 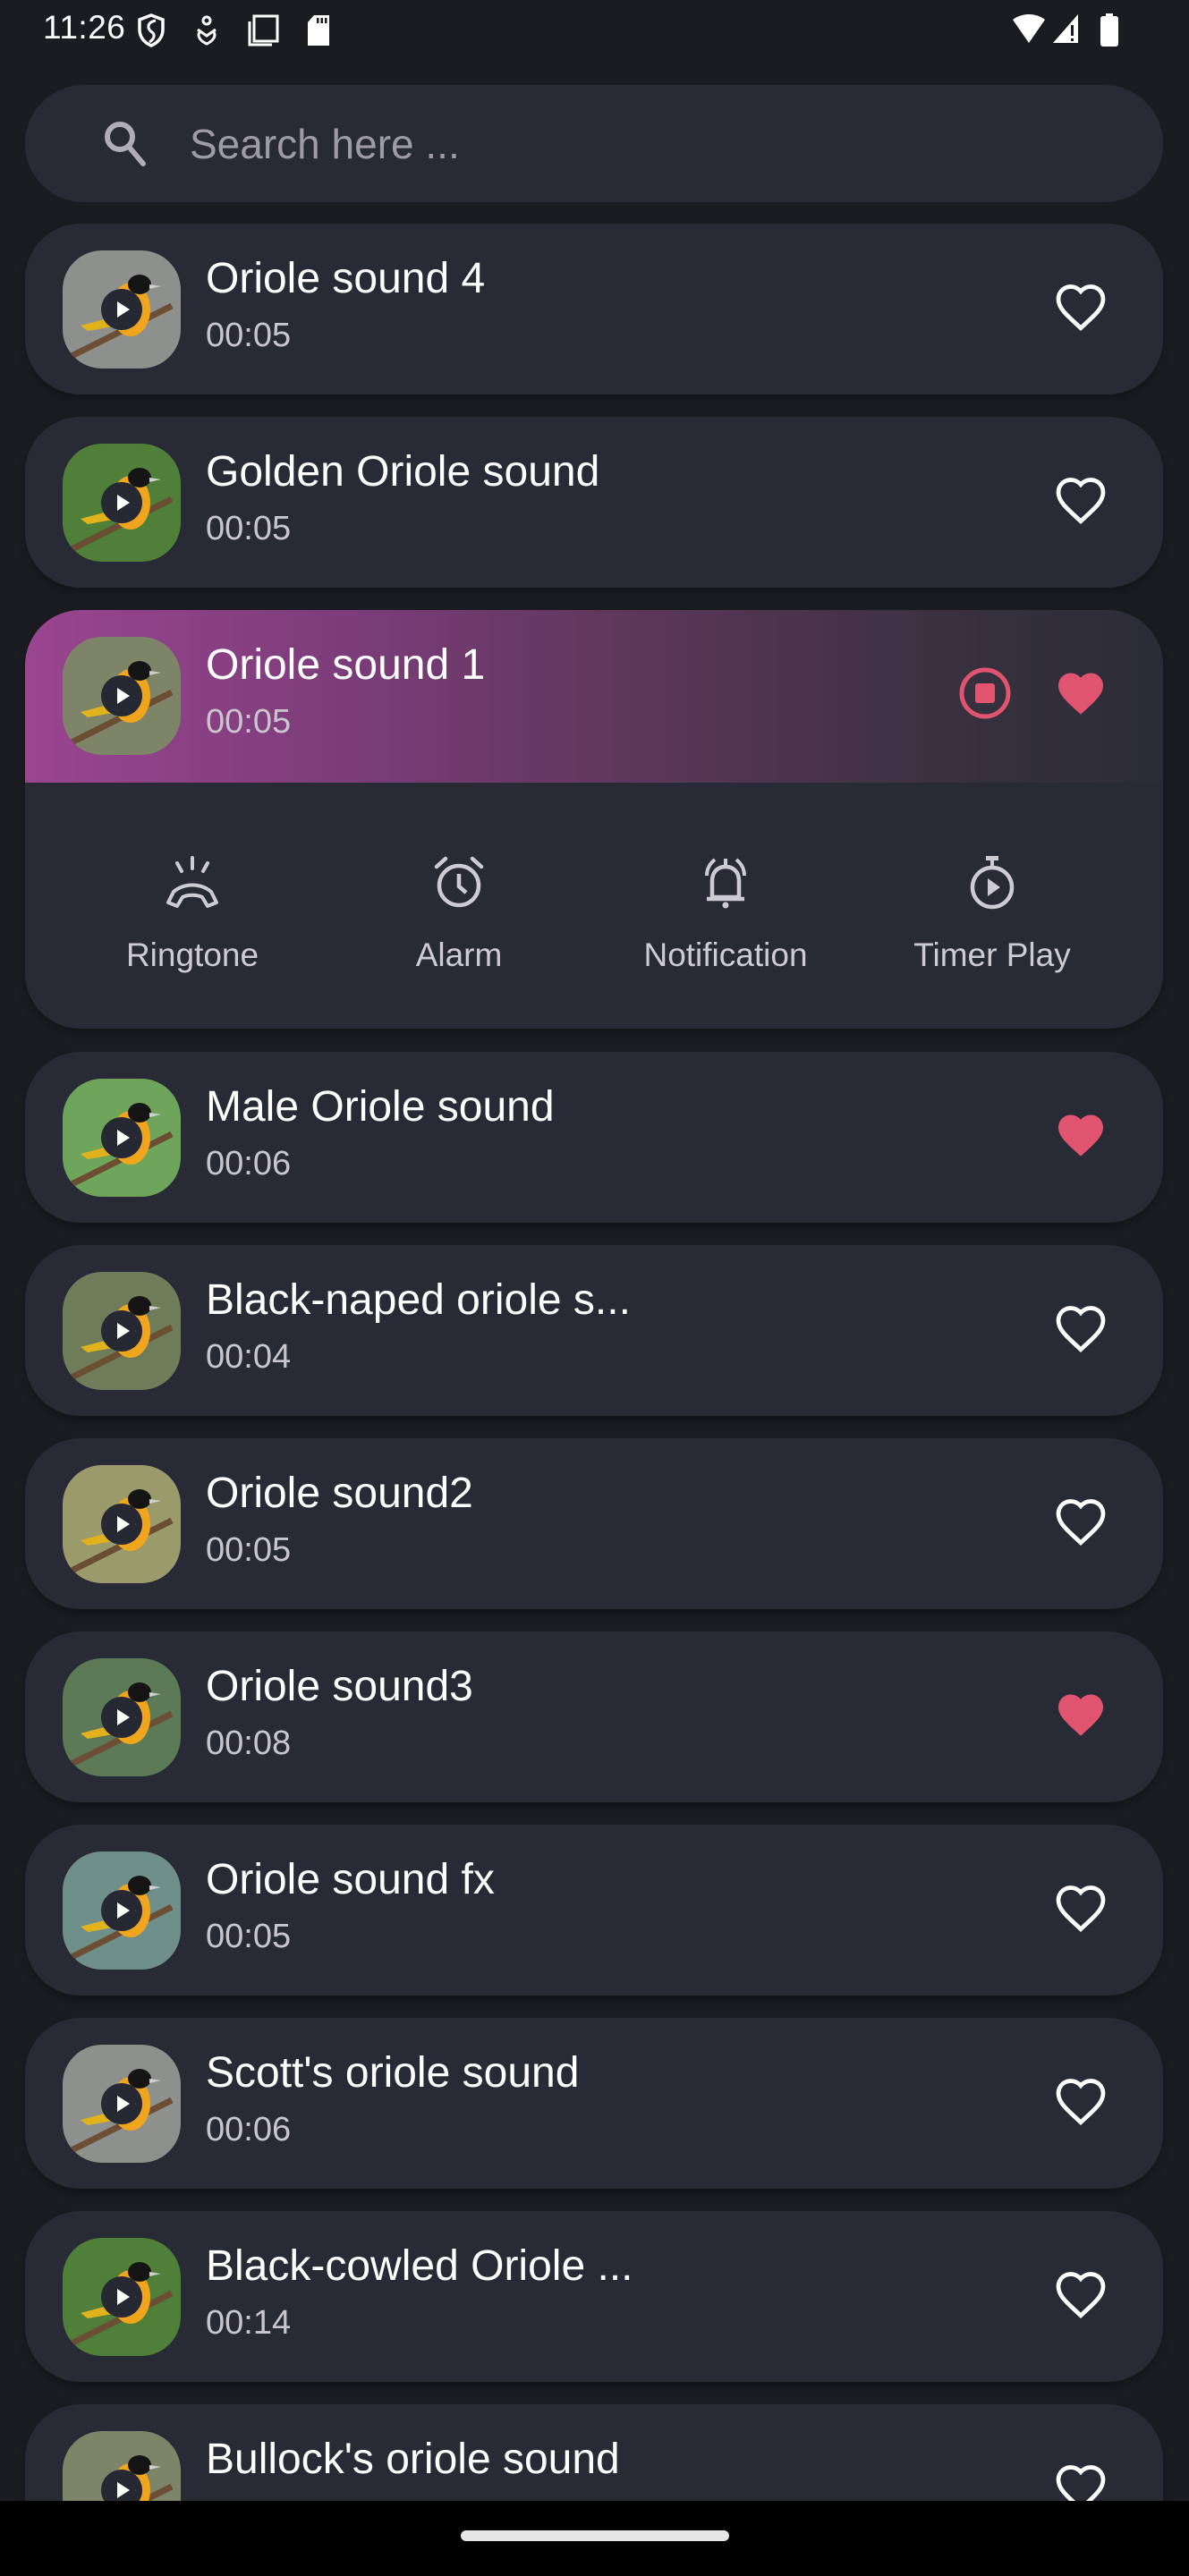 I want to click on sound-title: Bullock's oriole sound, so click(x=413, y=2459).